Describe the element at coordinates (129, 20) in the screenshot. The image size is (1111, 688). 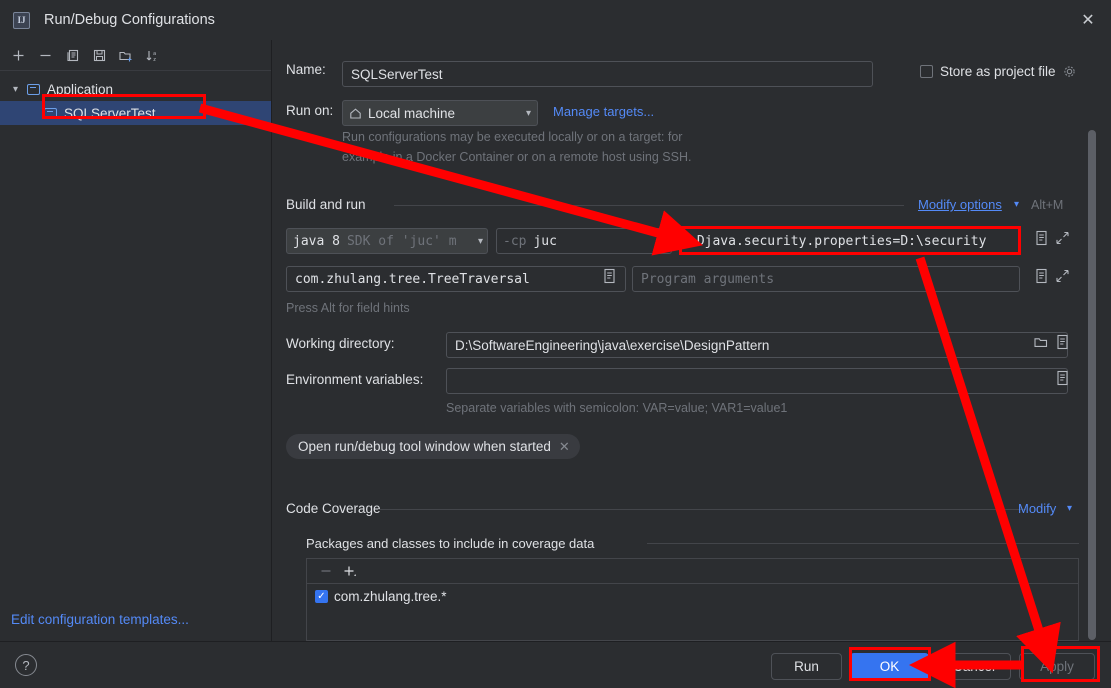
I see `window-title: Run/Debug Configurations` at that location.